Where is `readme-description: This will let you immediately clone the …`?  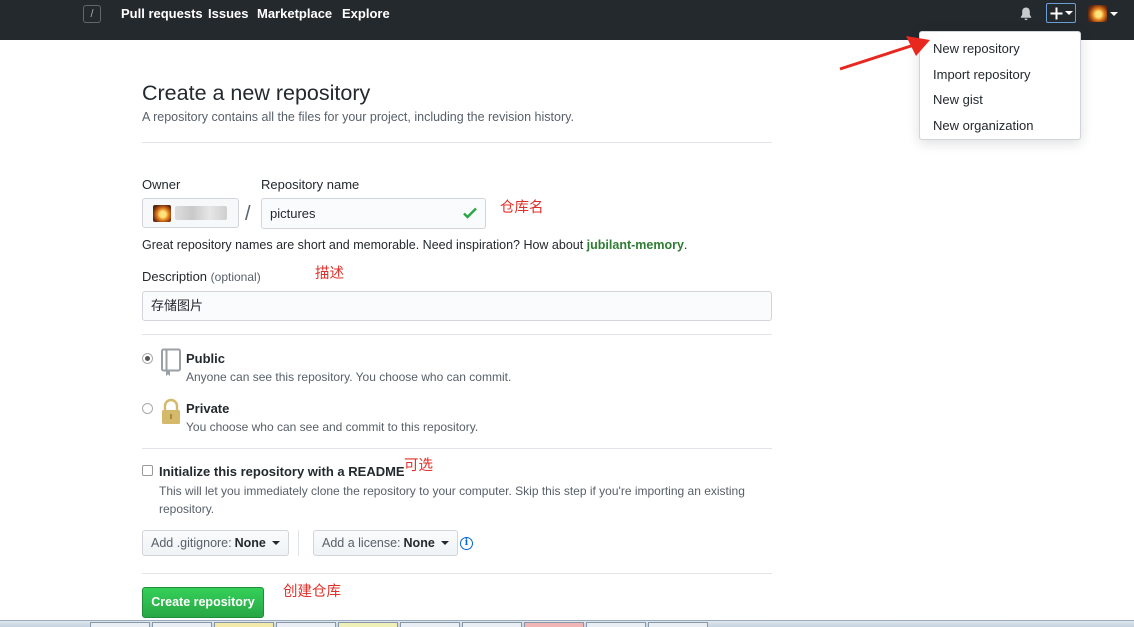
readme-description: This will let you immediately clone the … is located at coordinates (452, 500).